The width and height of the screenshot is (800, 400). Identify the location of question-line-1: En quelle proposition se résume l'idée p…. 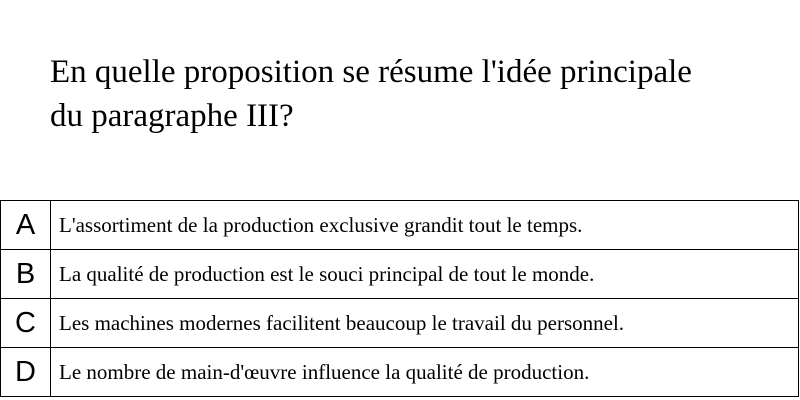
(371, 72).